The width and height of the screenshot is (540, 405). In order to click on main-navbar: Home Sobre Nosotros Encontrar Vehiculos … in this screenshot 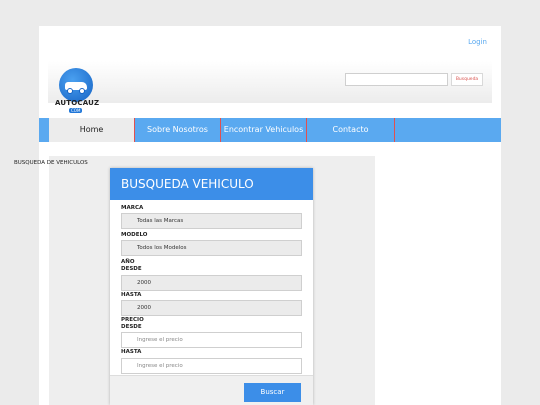, I will do `click(270, 130)`.